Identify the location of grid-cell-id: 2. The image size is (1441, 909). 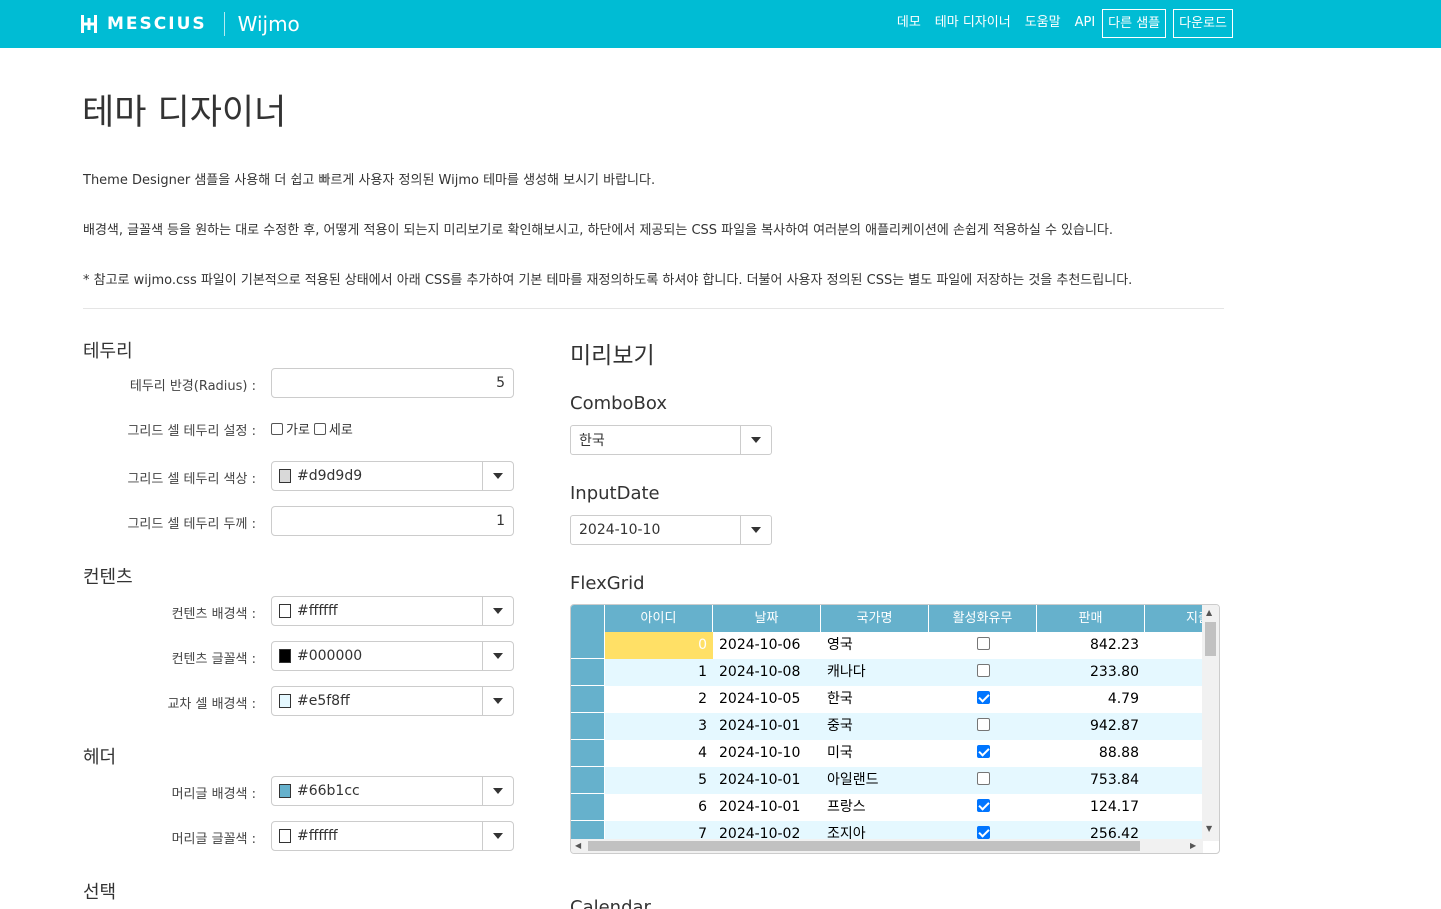
(659, 699).